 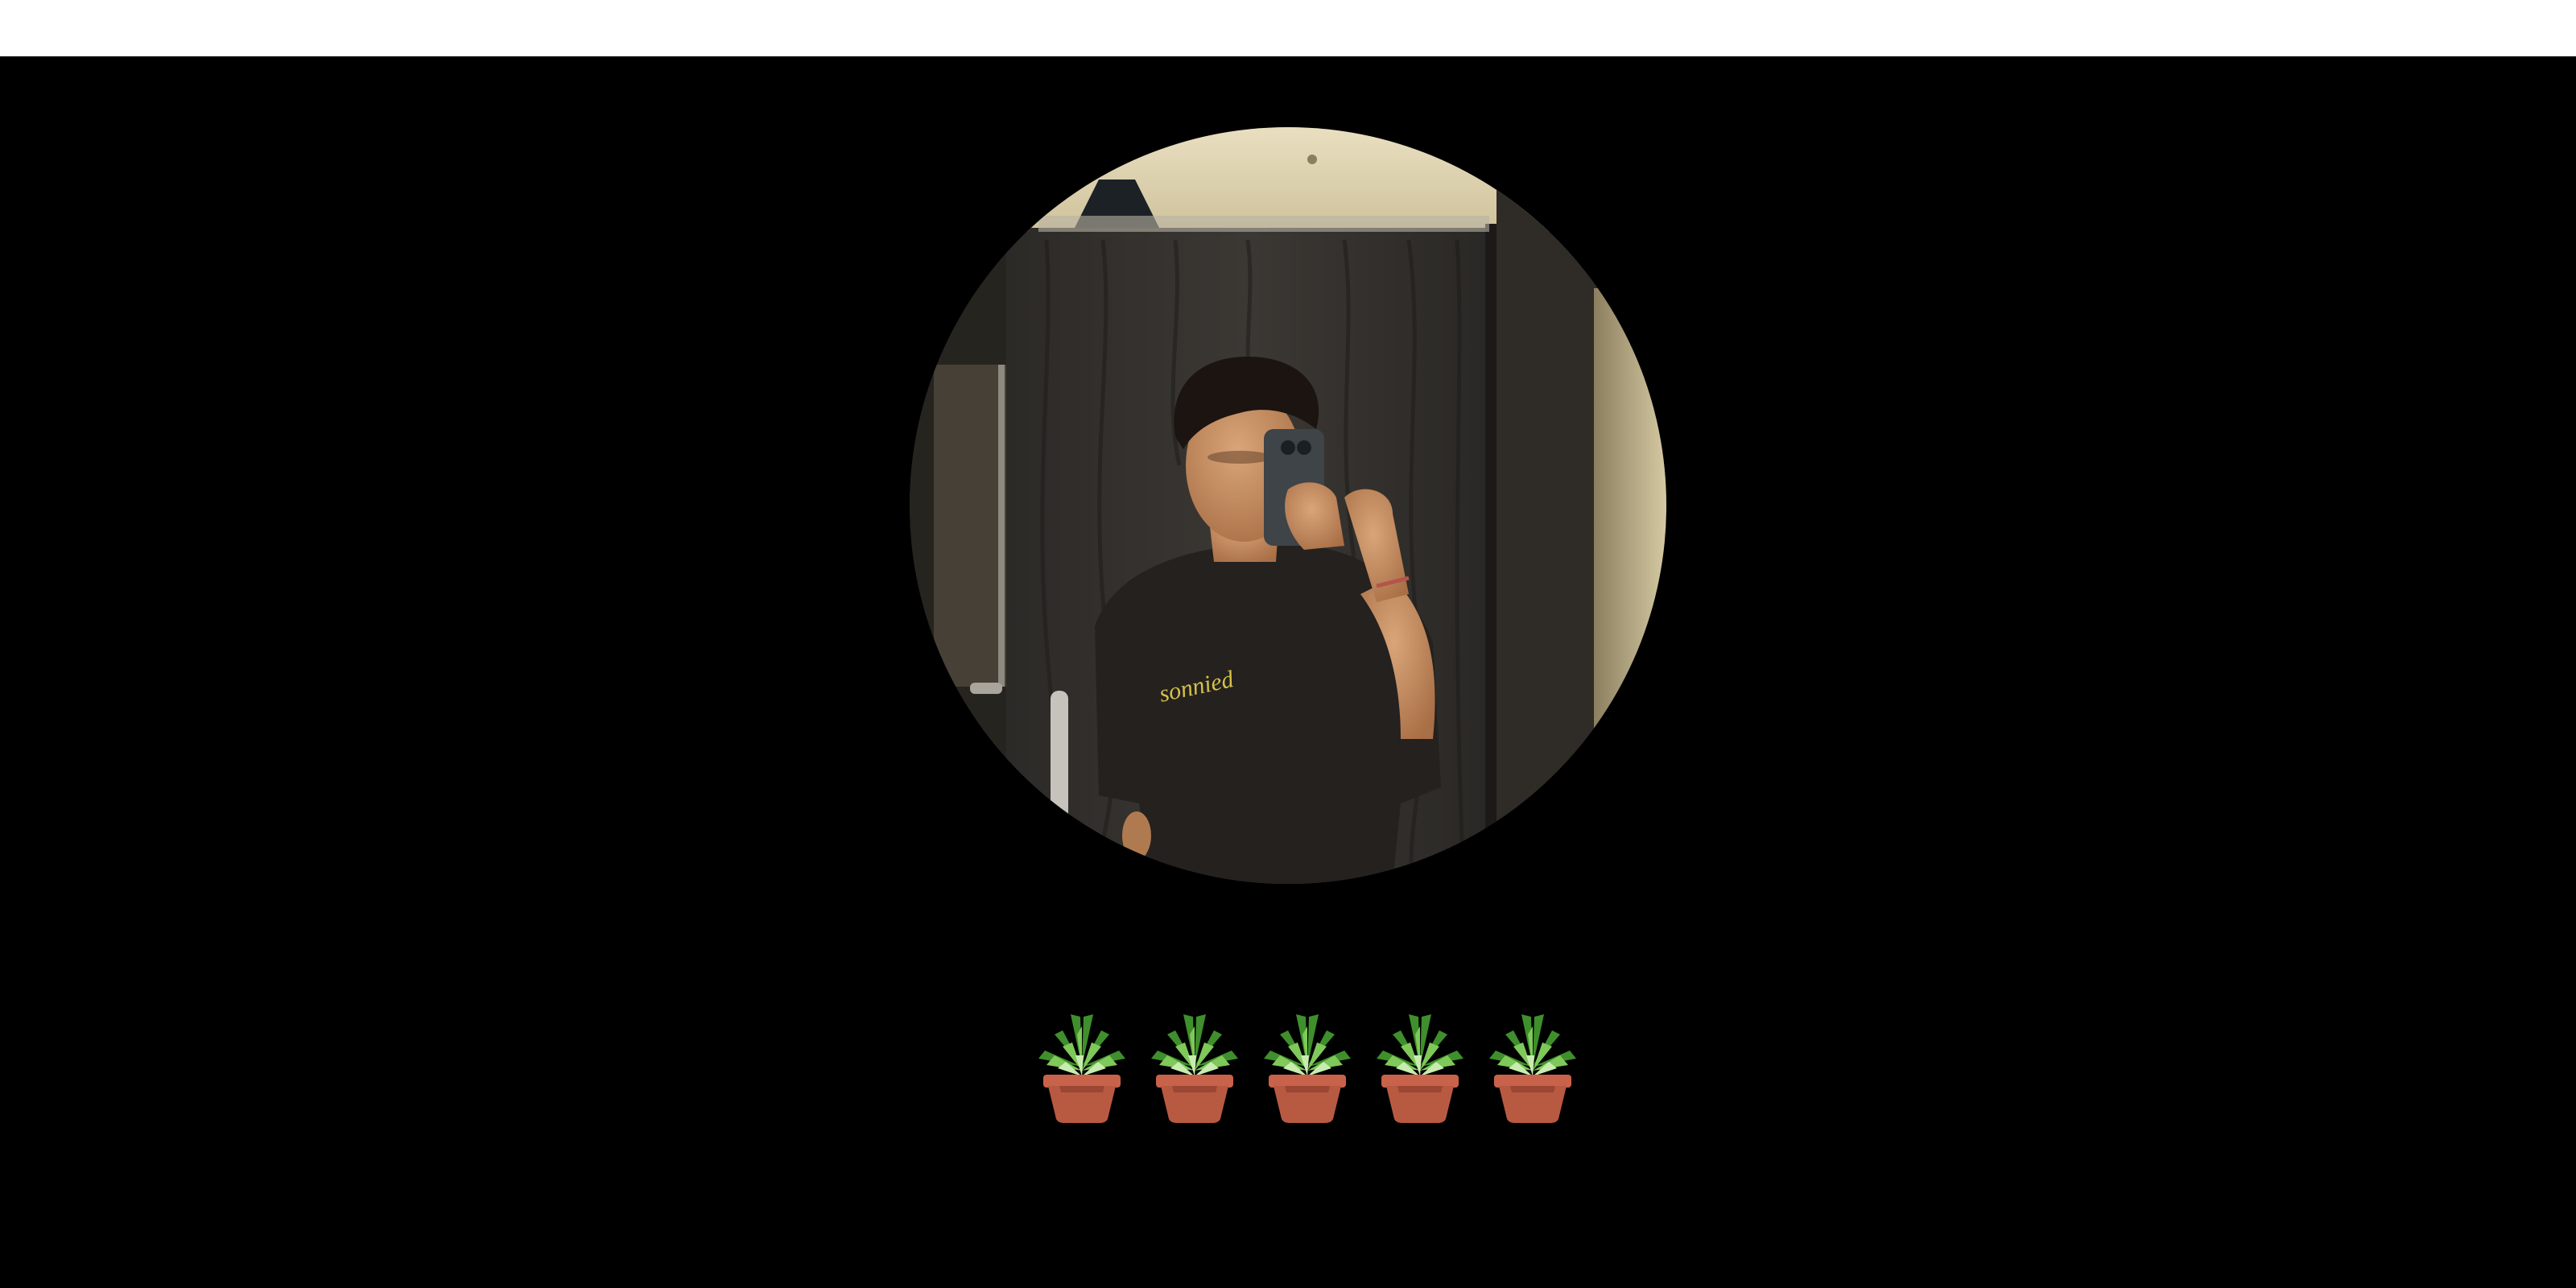 I want to click on plant-rating, so click(x=1308, y=1062).